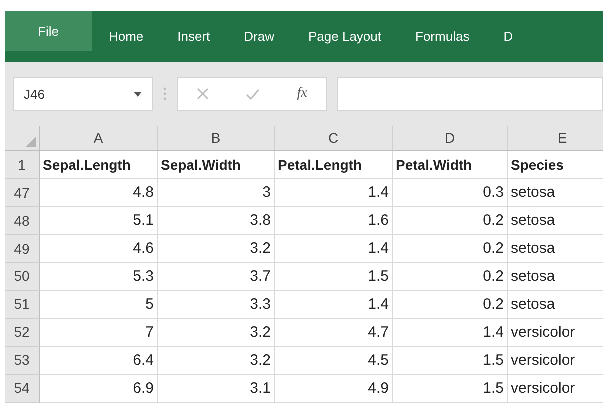 This screenshot has height=403, width=603. Describe the element at coordinates (99, 193) in the screenshot. I see `table-cell: 4.8` at that location.